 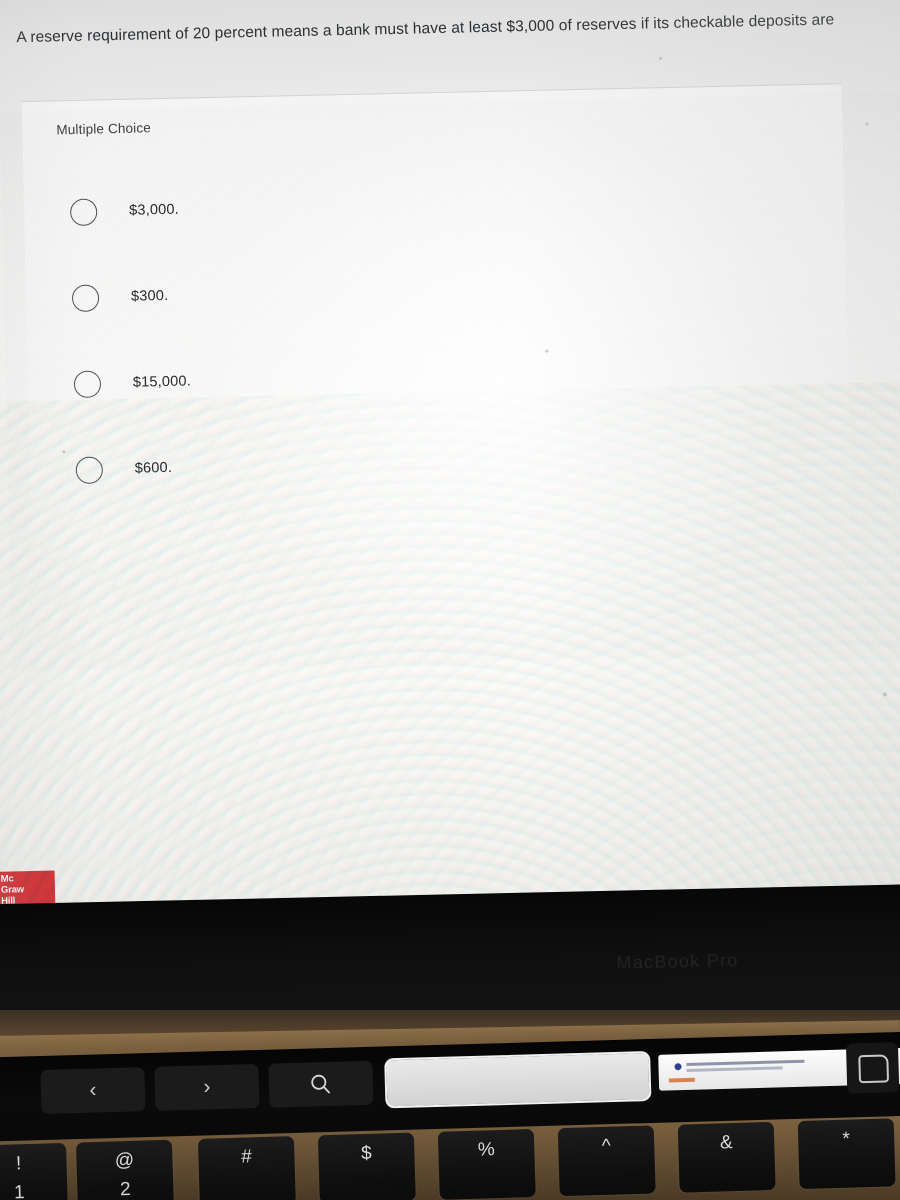 I want to click on suggestion-accent-mark, so click(x=681, y=1080).